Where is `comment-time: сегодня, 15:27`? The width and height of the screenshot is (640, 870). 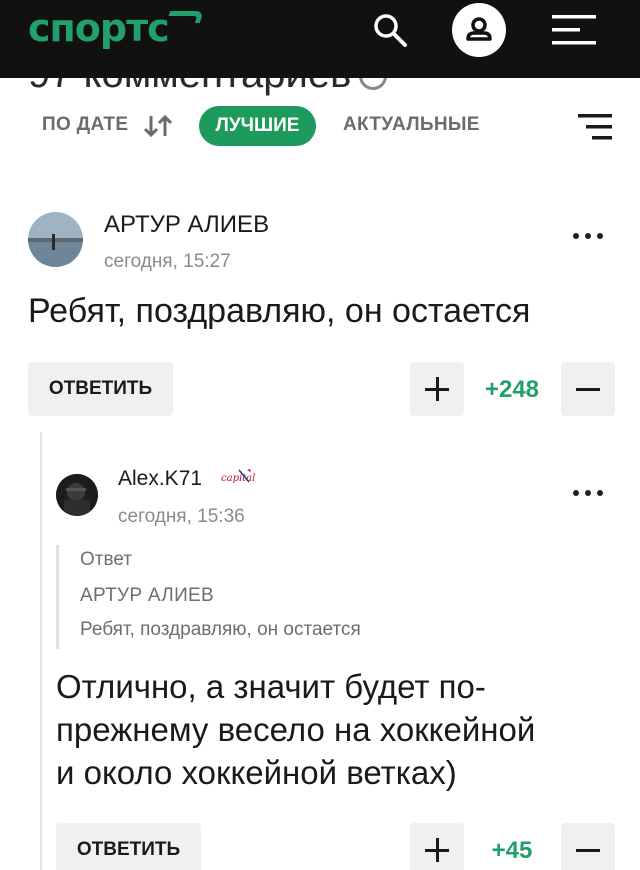 comment-time: сегодня, 15:27 is located at coordinates (167, 261).